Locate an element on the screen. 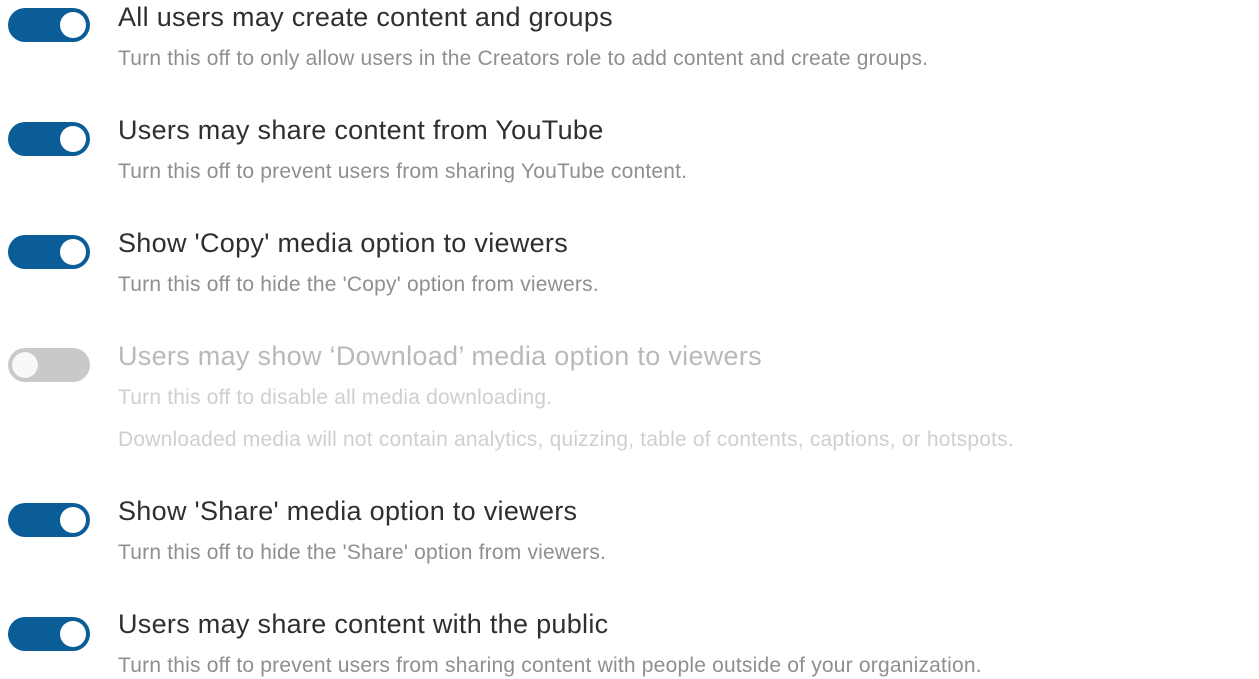  setting-title: All users may create content and groups is located at coordinates (365, 17).